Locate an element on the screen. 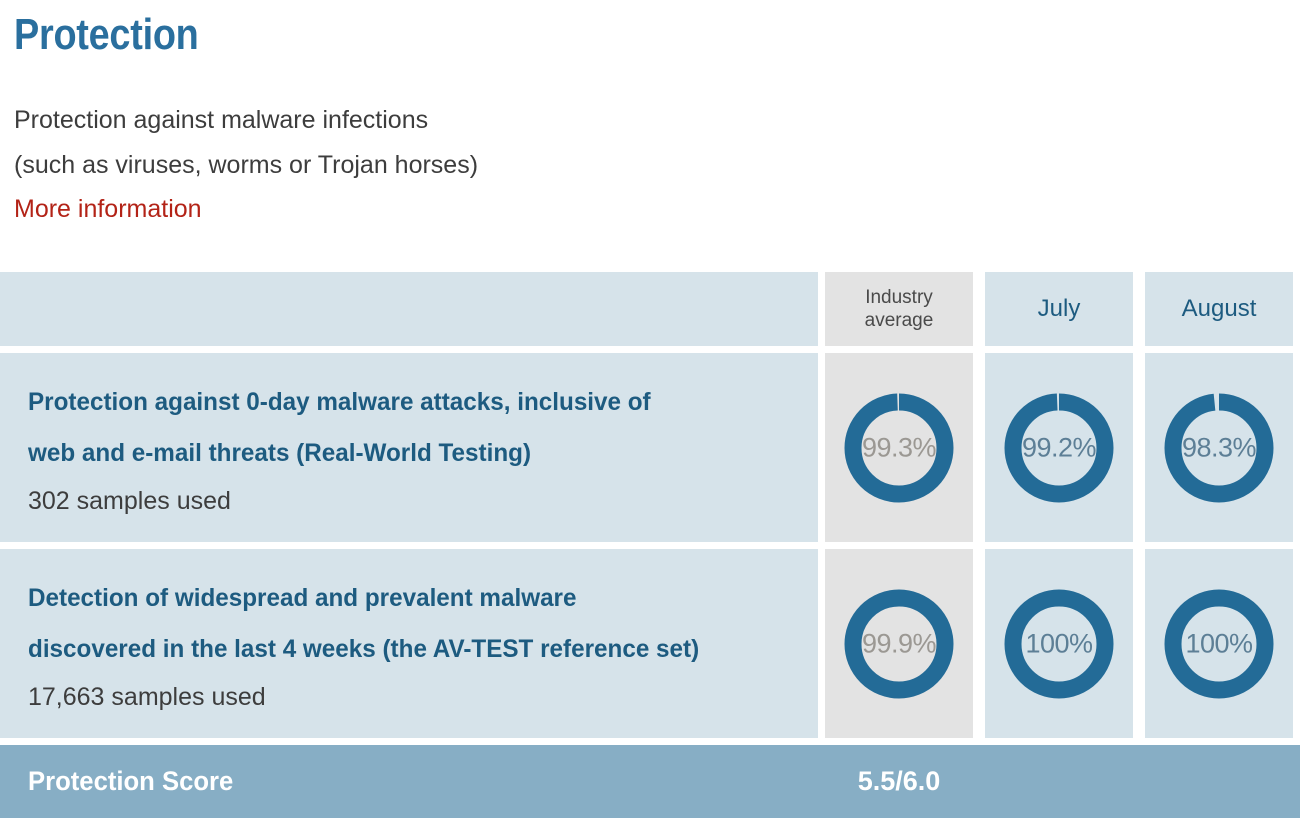 The height and width of the screenshot is (834, 1310). row-1-july-cell: 99.2% is located at coordinates (1059, 447).